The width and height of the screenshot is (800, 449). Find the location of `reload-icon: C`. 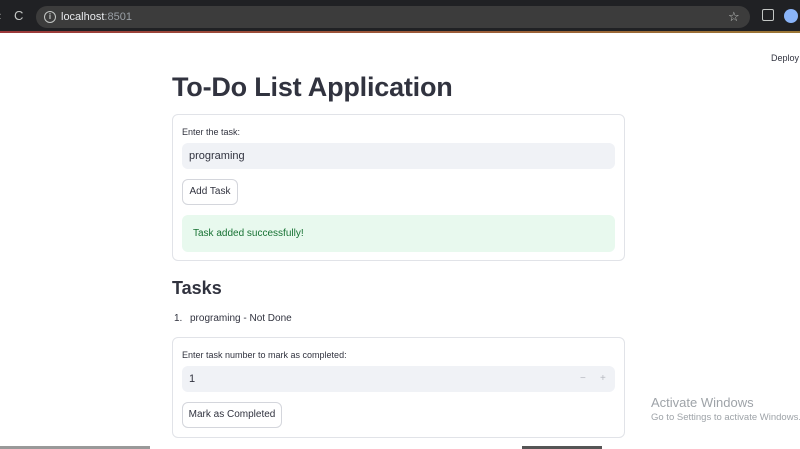

reload-icon: C is located at coordinates (18, 16).